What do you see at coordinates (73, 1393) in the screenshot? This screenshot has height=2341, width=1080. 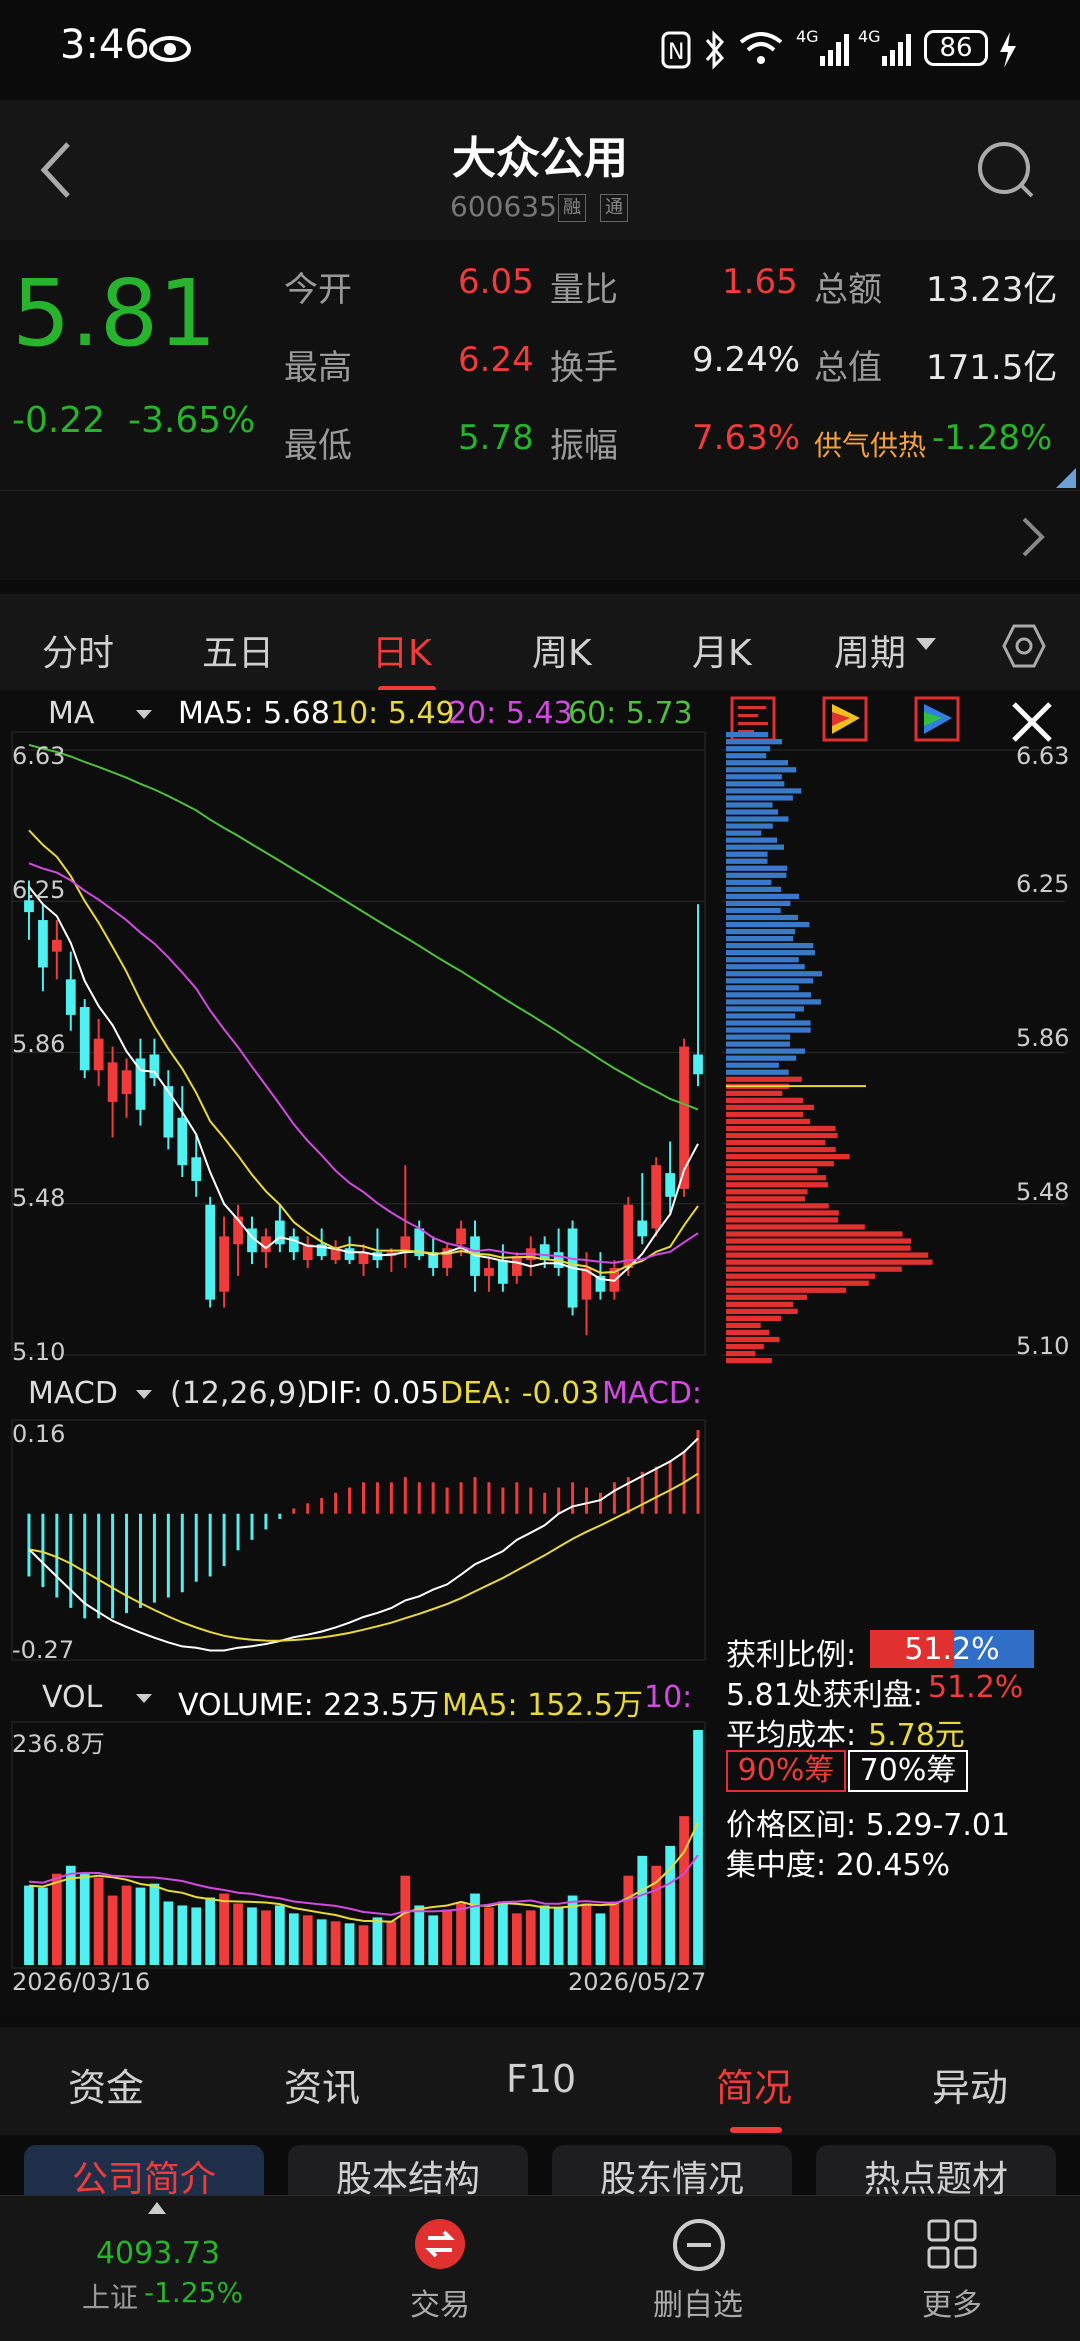 I see `macd-indicator-label: MACD` at bounding box center [73, 1393].